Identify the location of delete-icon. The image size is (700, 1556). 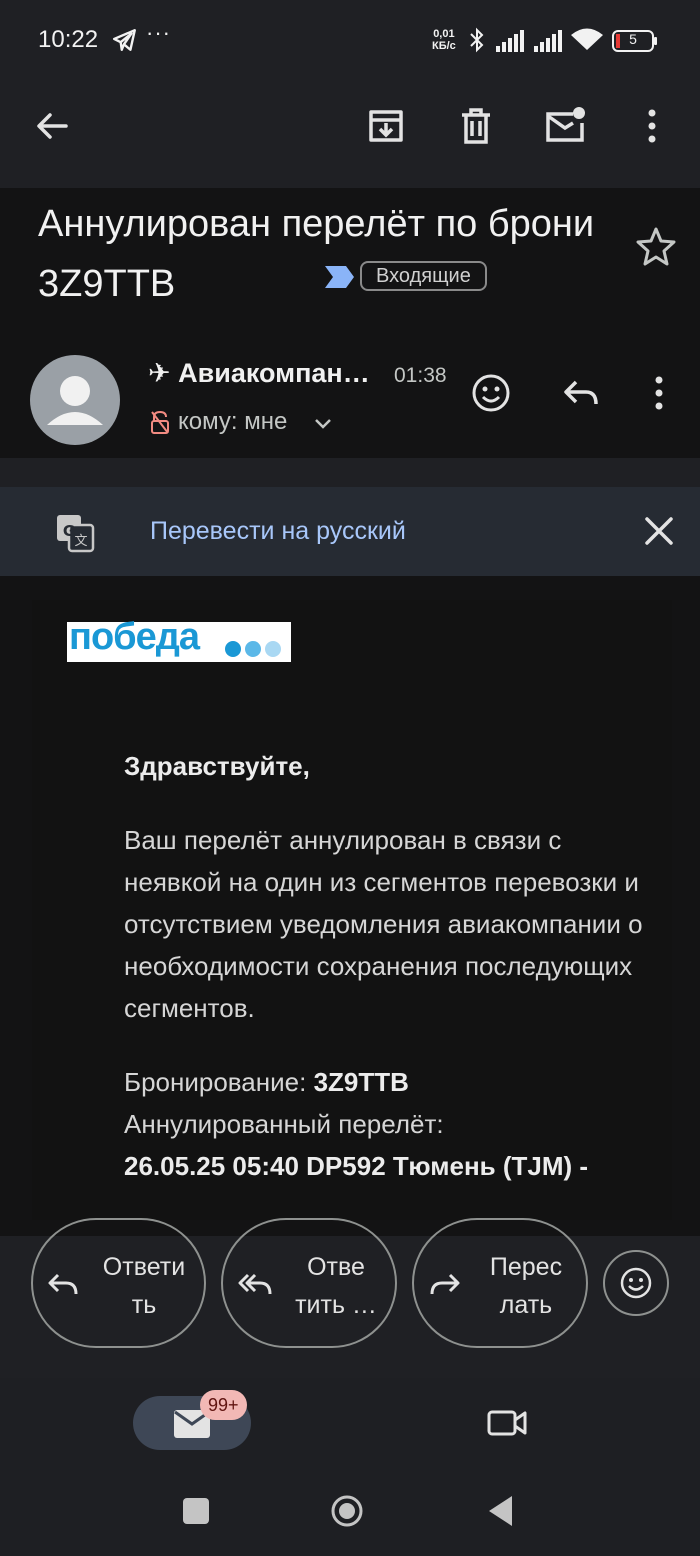
(476, 126).